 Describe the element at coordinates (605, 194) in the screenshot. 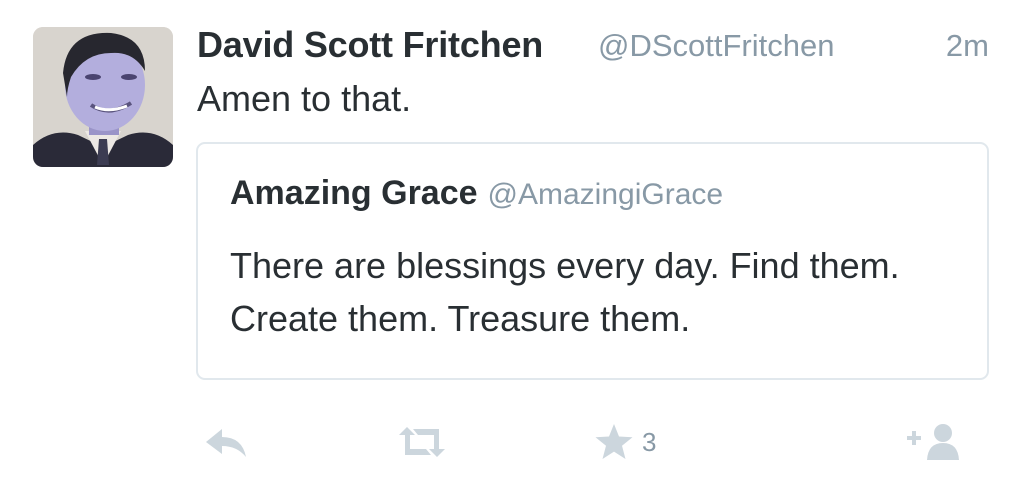

I see `quoted-author-handle: @AmazingiGrace` at that location.